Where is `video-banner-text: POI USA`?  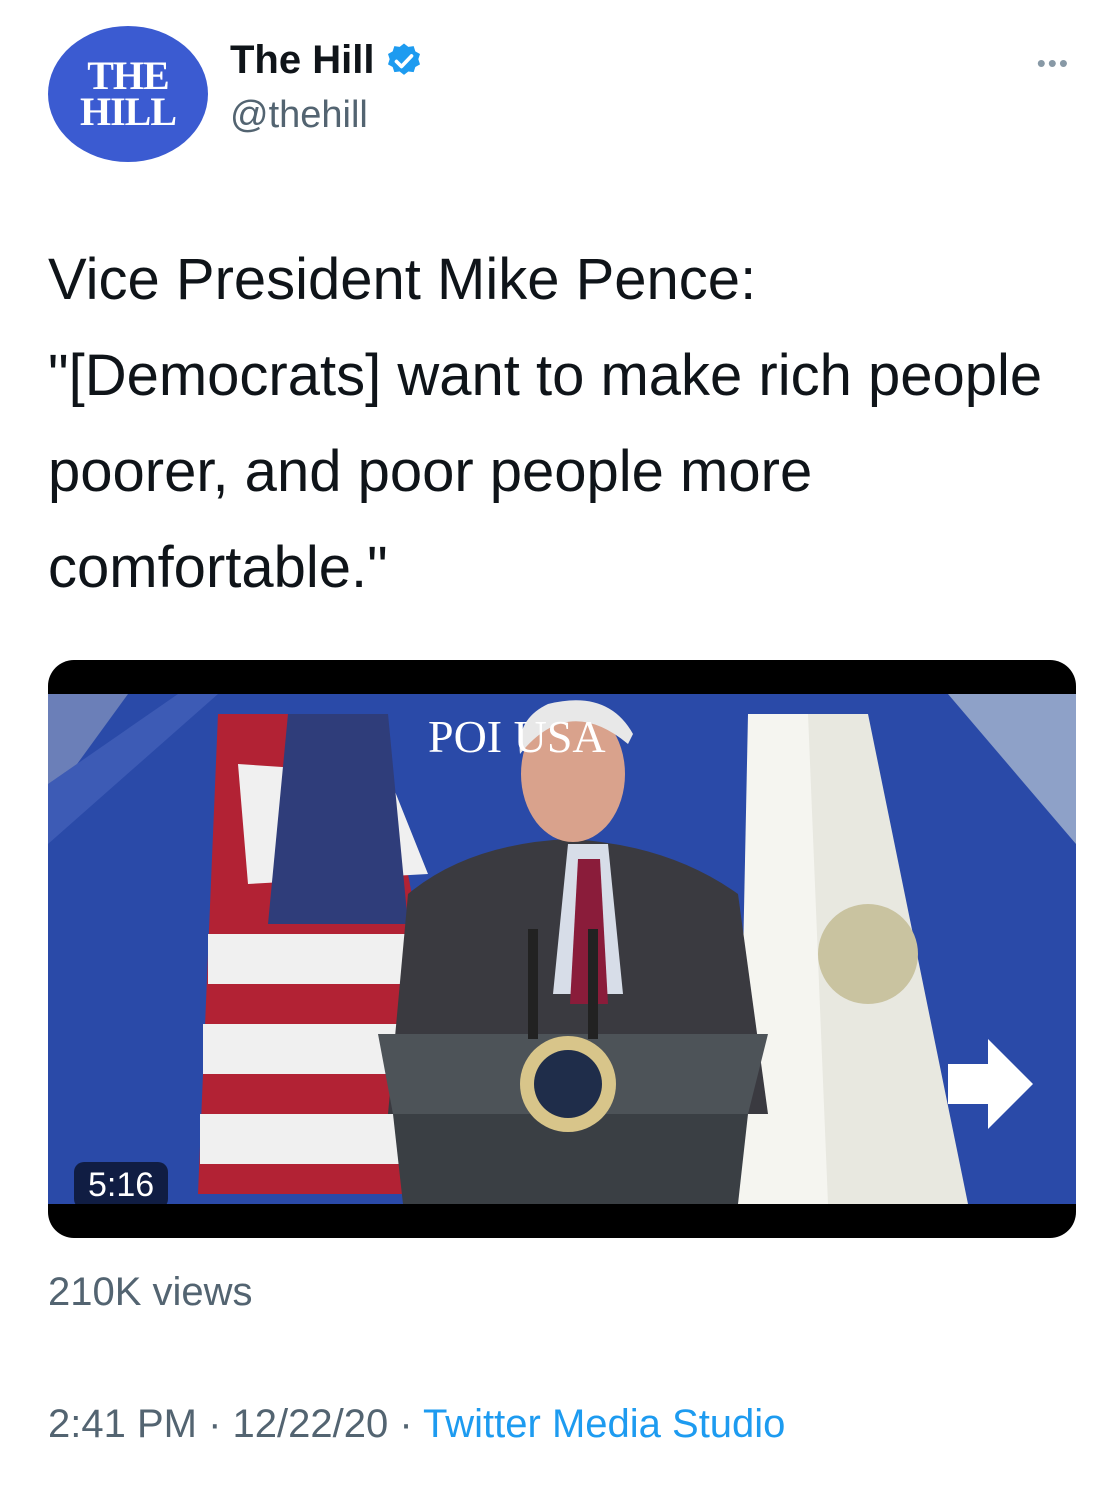 video-banner-text: POI USA is located at coordinates (517, 736).